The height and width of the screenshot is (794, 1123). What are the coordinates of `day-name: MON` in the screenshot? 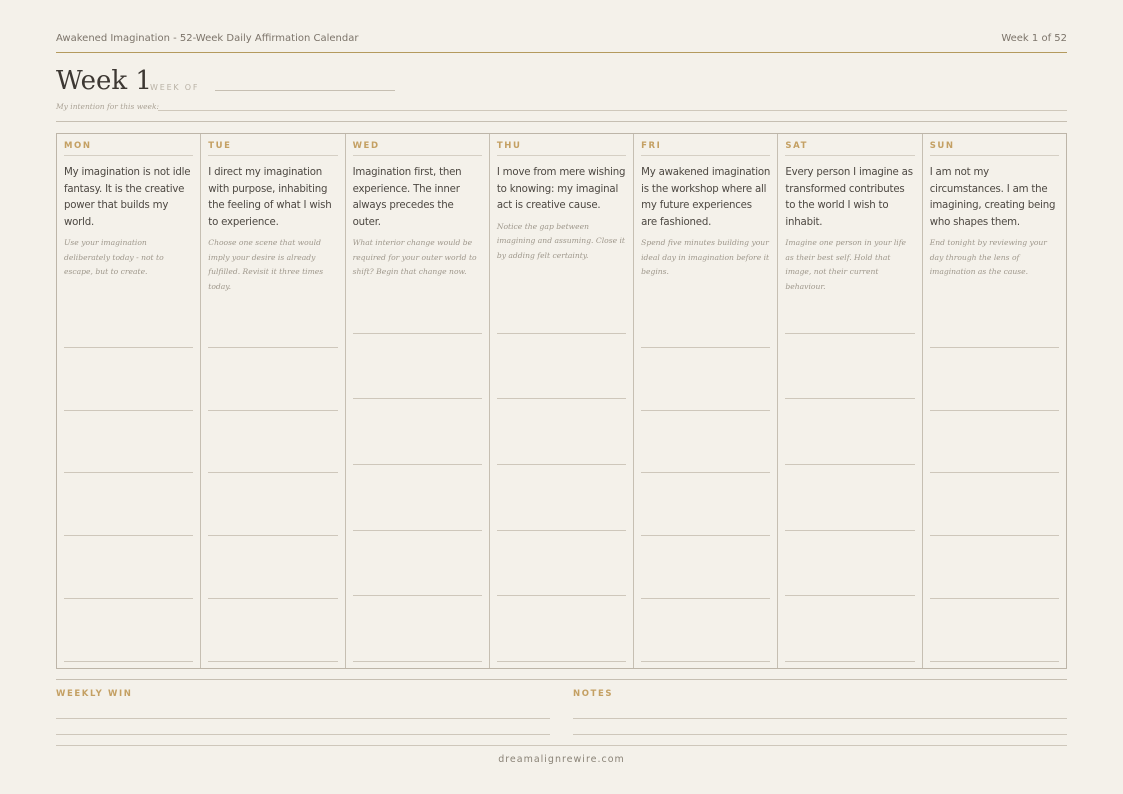 It's located at (129, 148).